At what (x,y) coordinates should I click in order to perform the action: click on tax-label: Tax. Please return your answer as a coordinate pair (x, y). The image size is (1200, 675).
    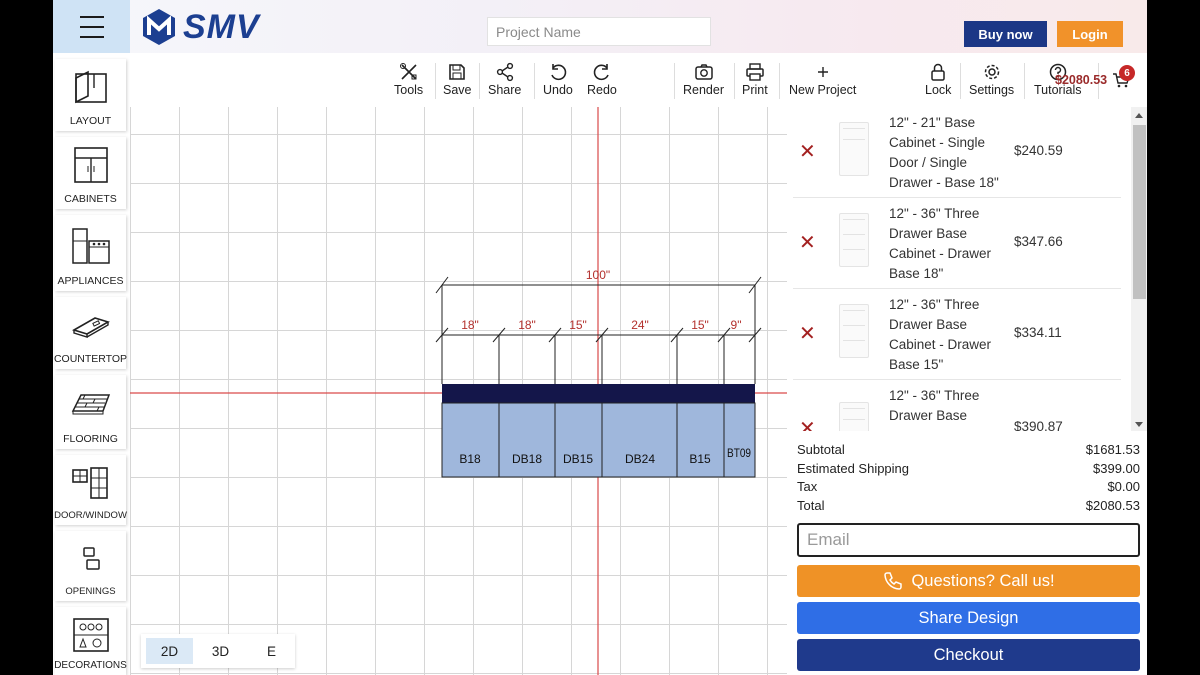
    Looking at the image, I should click on (807, 486).